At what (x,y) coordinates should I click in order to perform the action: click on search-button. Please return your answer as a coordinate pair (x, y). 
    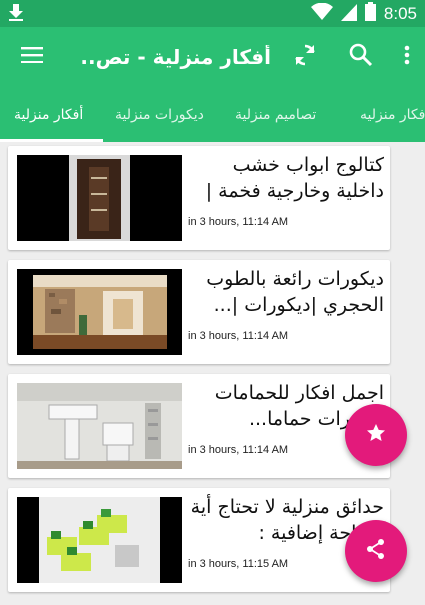
    Looking at the image, I should click on (361, 57).